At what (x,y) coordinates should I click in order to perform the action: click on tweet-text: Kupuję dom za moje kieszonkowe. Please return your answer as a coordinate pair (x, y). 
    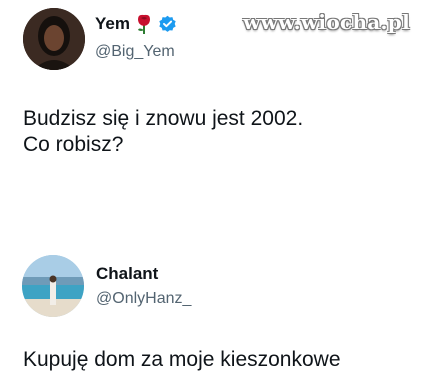
    Looking at the image, I should click on (182, 359).